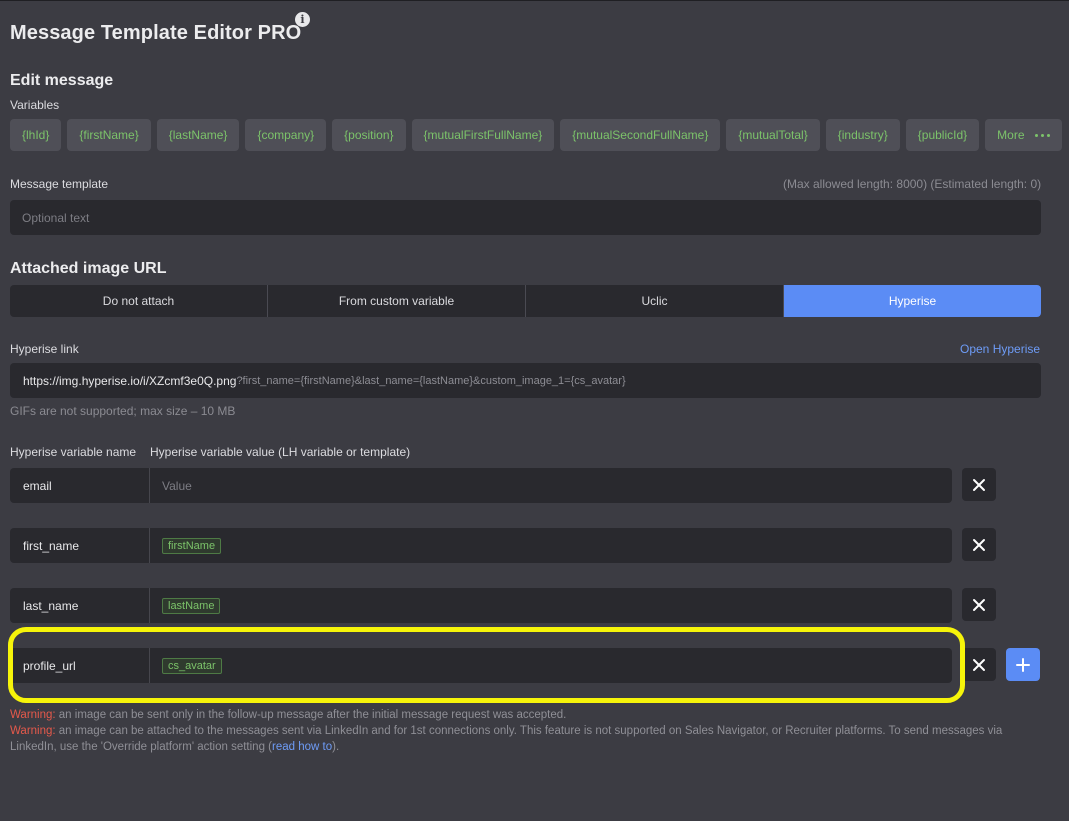 This screenshot has width=1069, height=821. What do you see at coordinates (773, 135) in the screenshot?
I see `variable-chip-mutualtotal: {mutualTotal}` at bounding box center [773, 135].